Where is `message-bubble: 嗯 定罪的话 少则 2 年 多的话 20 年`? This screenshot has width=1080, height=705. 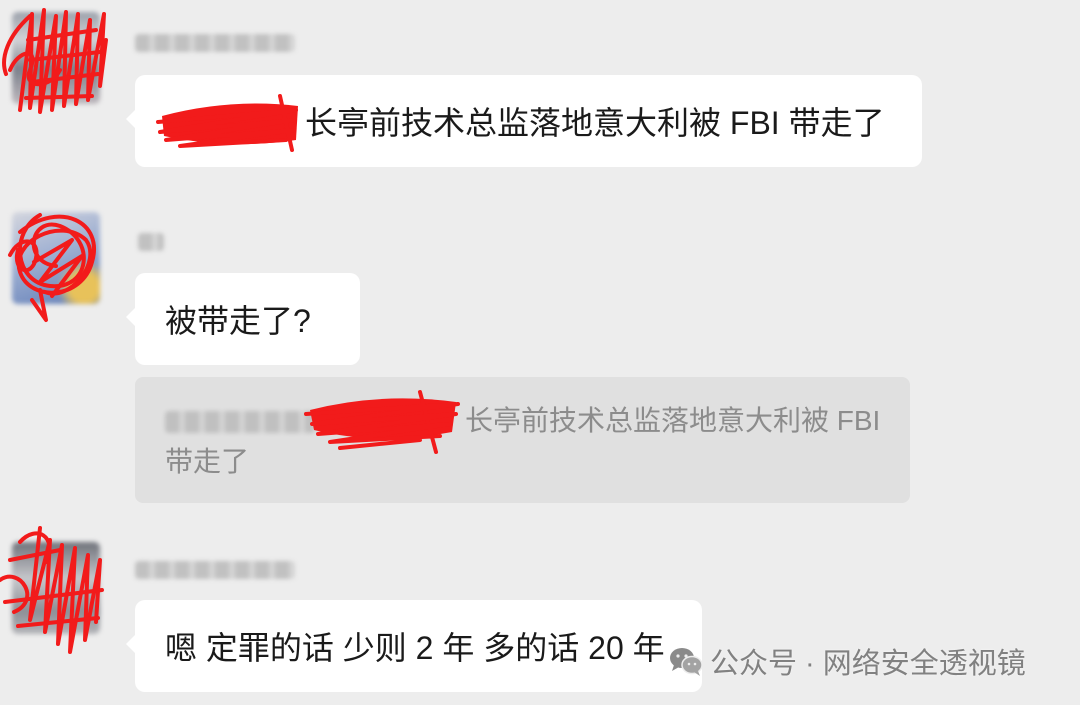
message-bubble: 嗯 定罪的话 少则 2 年 多的话 20 年 is located at coordinates (414, 646).